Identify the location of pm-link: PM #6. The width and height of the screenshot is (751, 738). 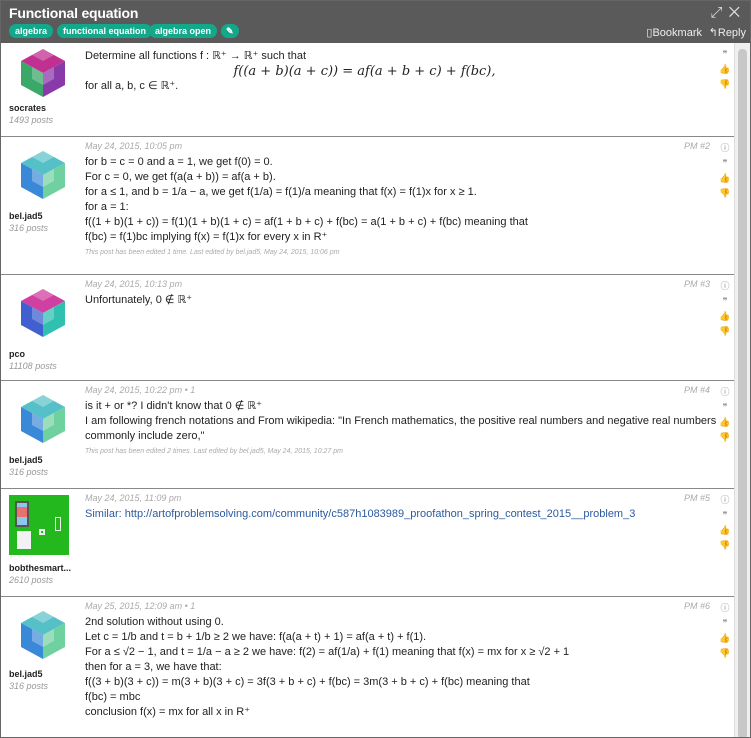
(697, 606).